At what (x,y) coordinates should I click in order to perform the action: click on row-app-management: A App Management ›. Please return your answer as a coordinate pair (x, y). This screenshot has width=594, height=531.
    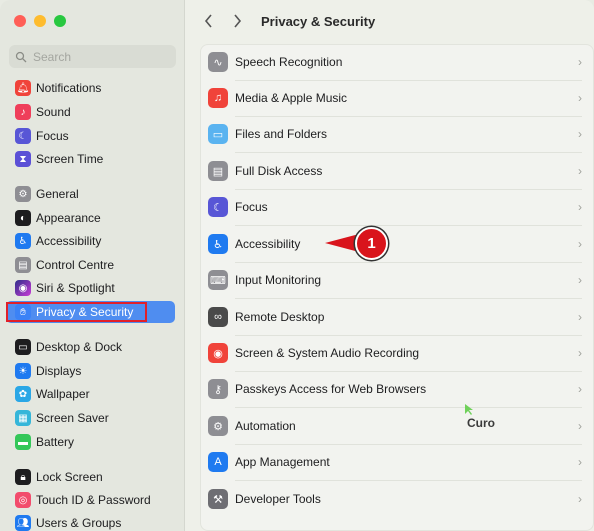
    Looking at the image, I should click on (397, 462).